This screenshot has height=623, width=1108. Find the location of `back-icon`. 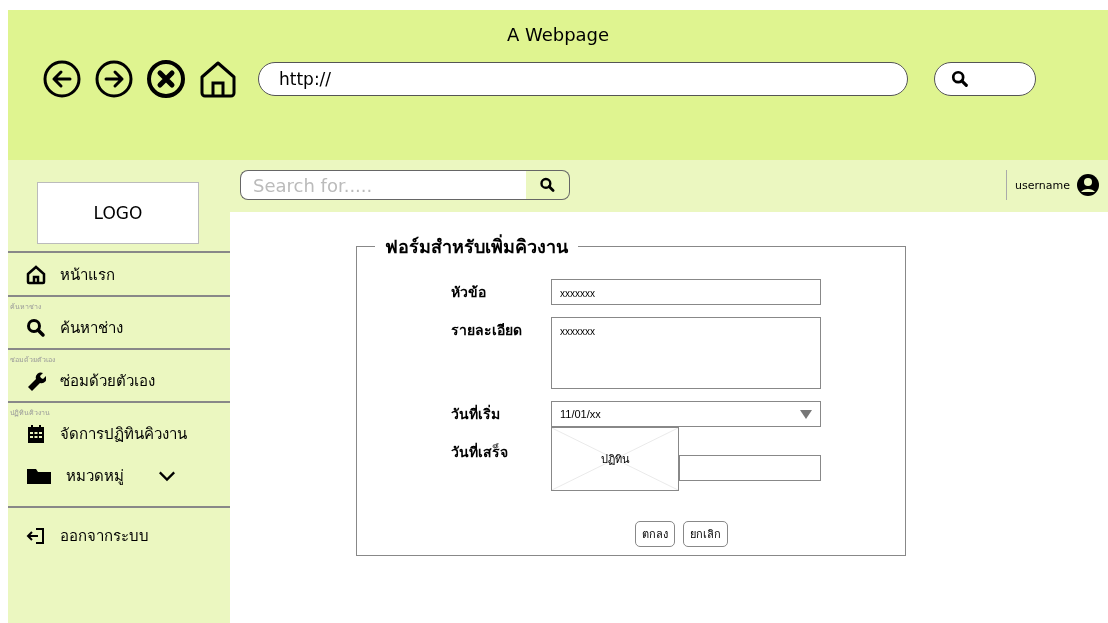

back-icon is located at coordinates (62, 79).